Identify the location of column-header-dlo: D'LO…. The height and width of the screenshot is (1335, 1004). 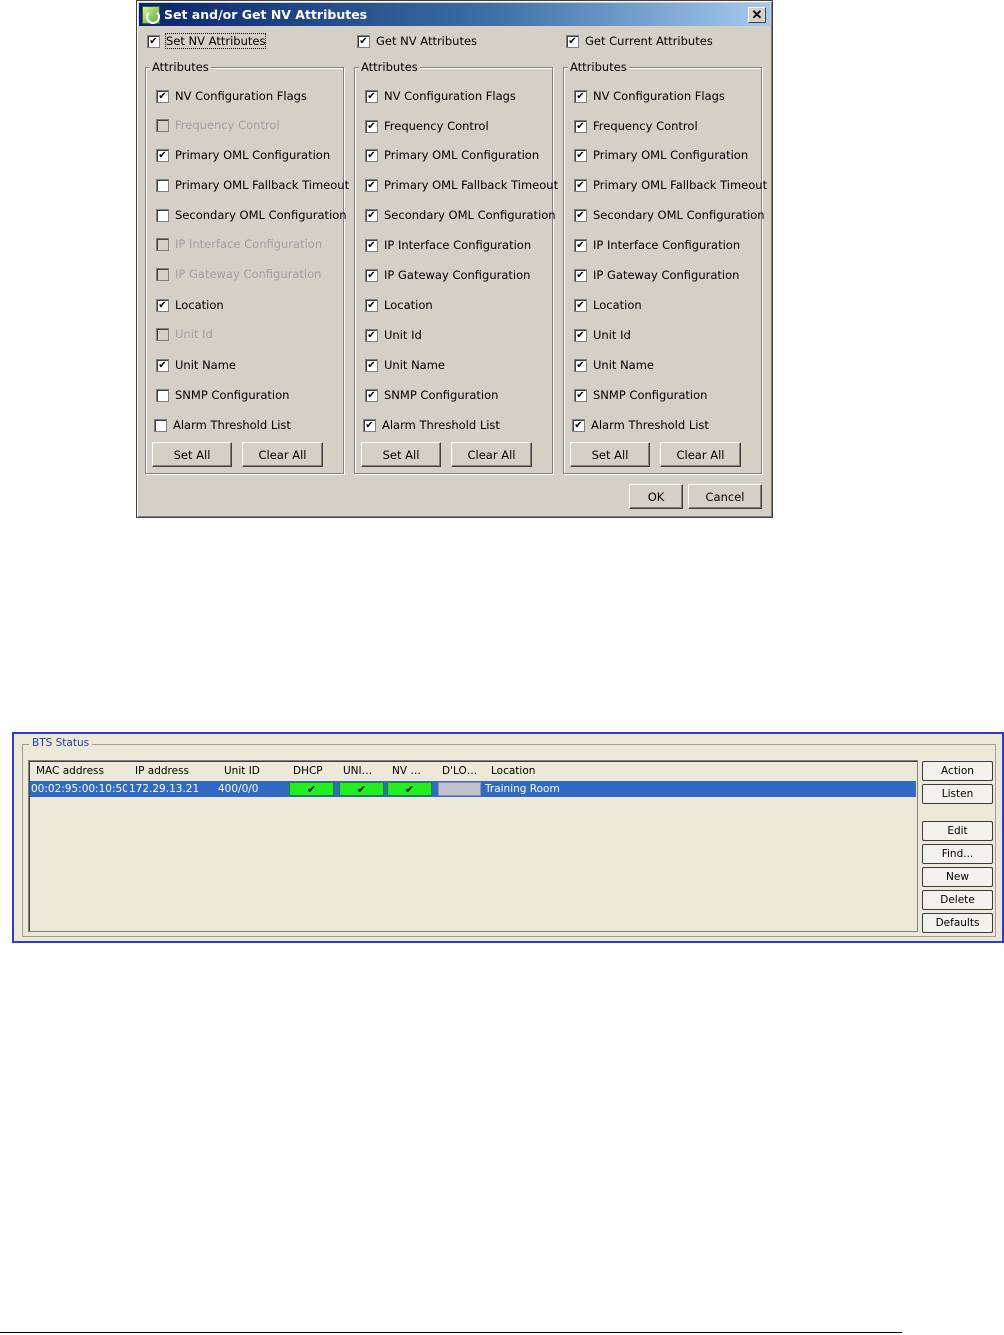
(464, 771).